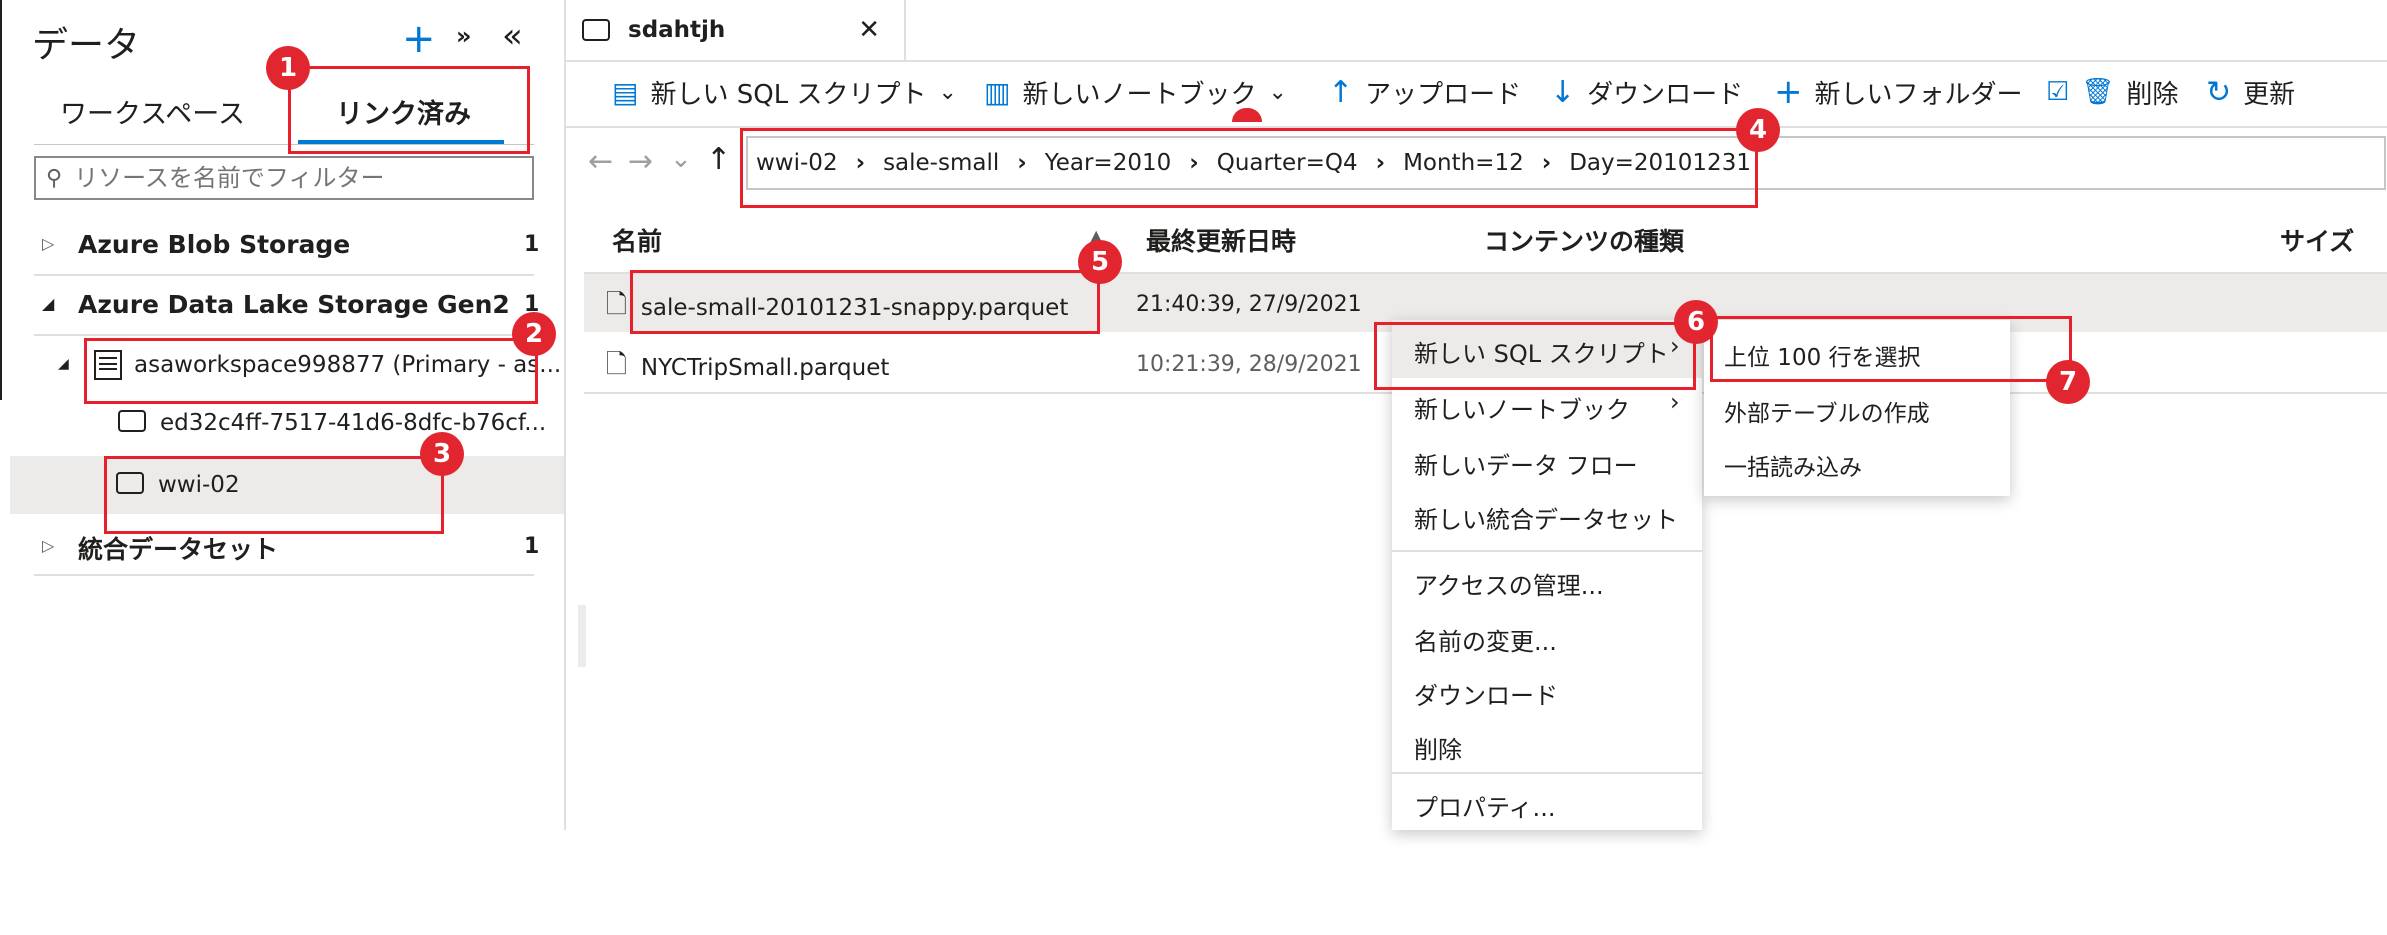 Image resolution: width=2387 pixels, height=935 pixels. What do you see at coordinates (2219, 92) in the screenshot?
I see `refresh-icon: ↻` at bounding box center [2219, 92].